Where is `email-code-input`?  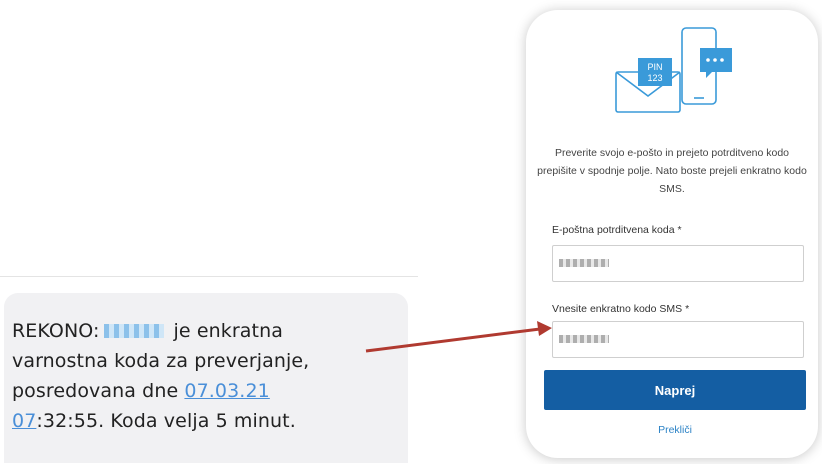 email-code-input is located at coordinates (678, 263).